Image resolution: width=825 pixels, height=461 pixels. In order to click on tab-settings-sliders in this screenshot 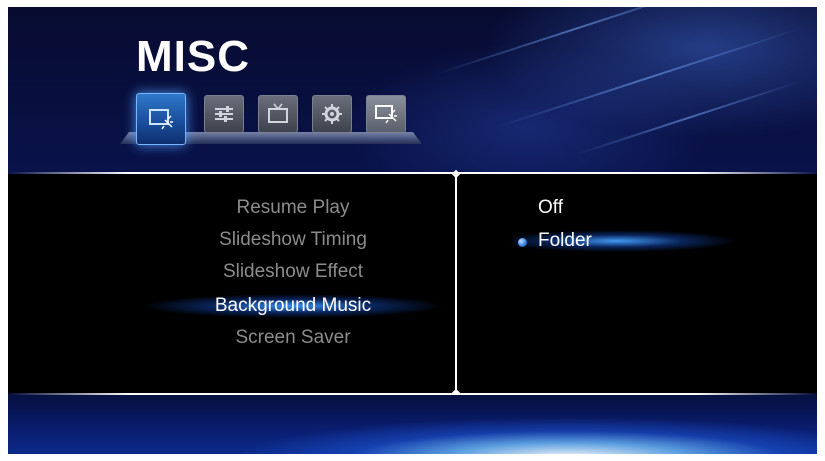, I will do `click(224, 114)`.